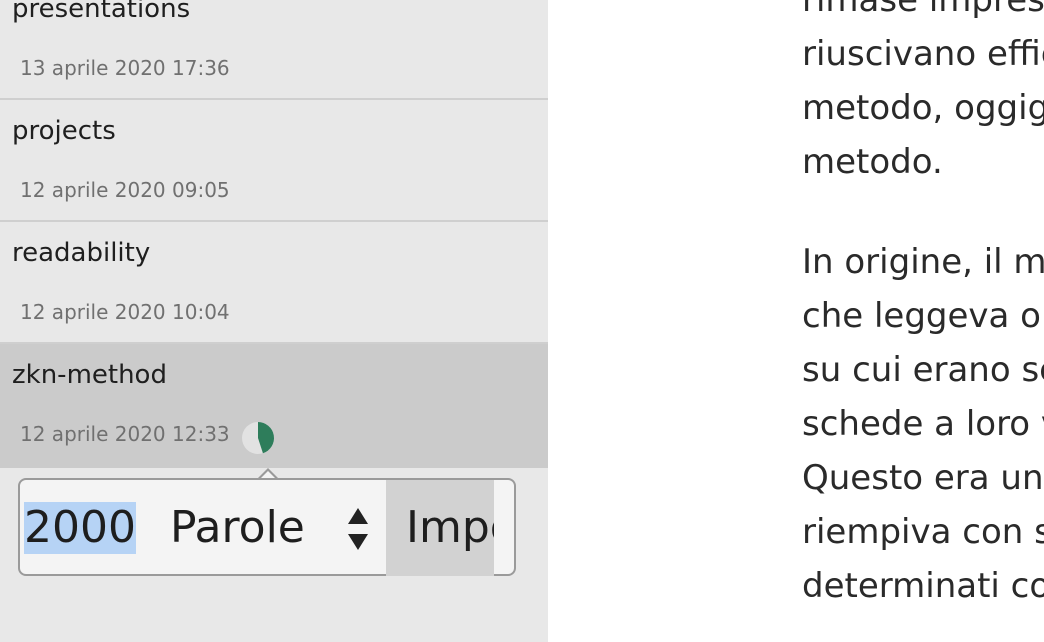  I want to click on file-item-presentations: presentations 13 aprile 2020 17:36, so click(274, 50).